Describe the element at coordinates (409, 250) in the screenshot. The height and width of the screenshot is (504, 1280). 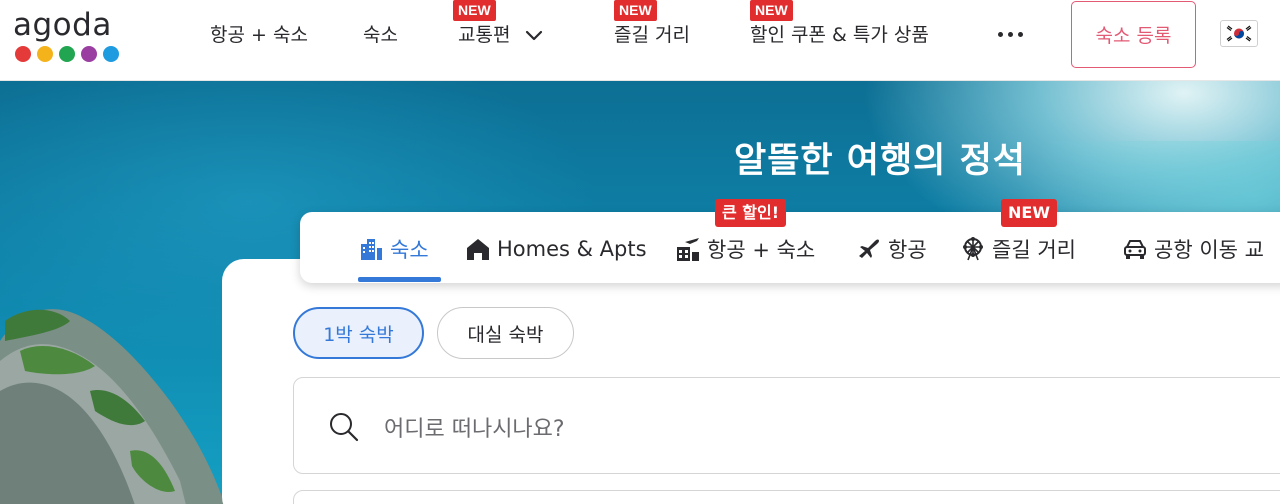
I see `tab-label: 숙소` at that location.